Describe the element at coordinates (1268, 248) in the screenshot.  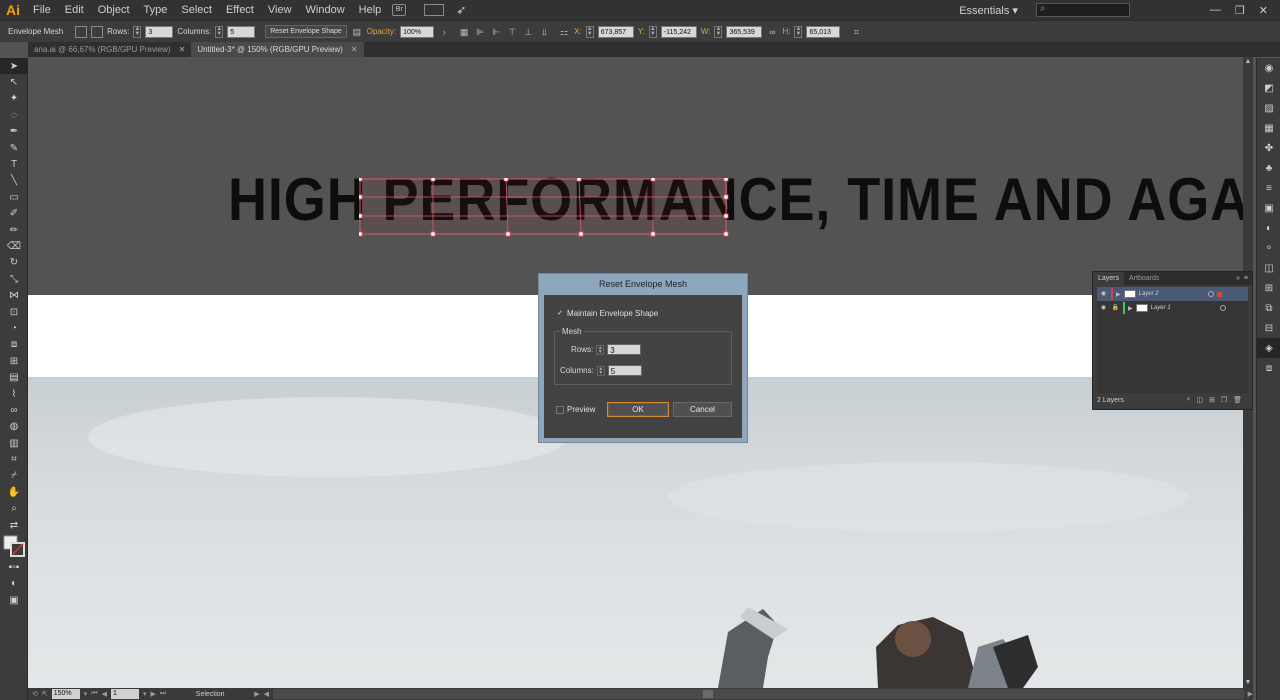
I see `appearance-icon: ⚬` at that location.